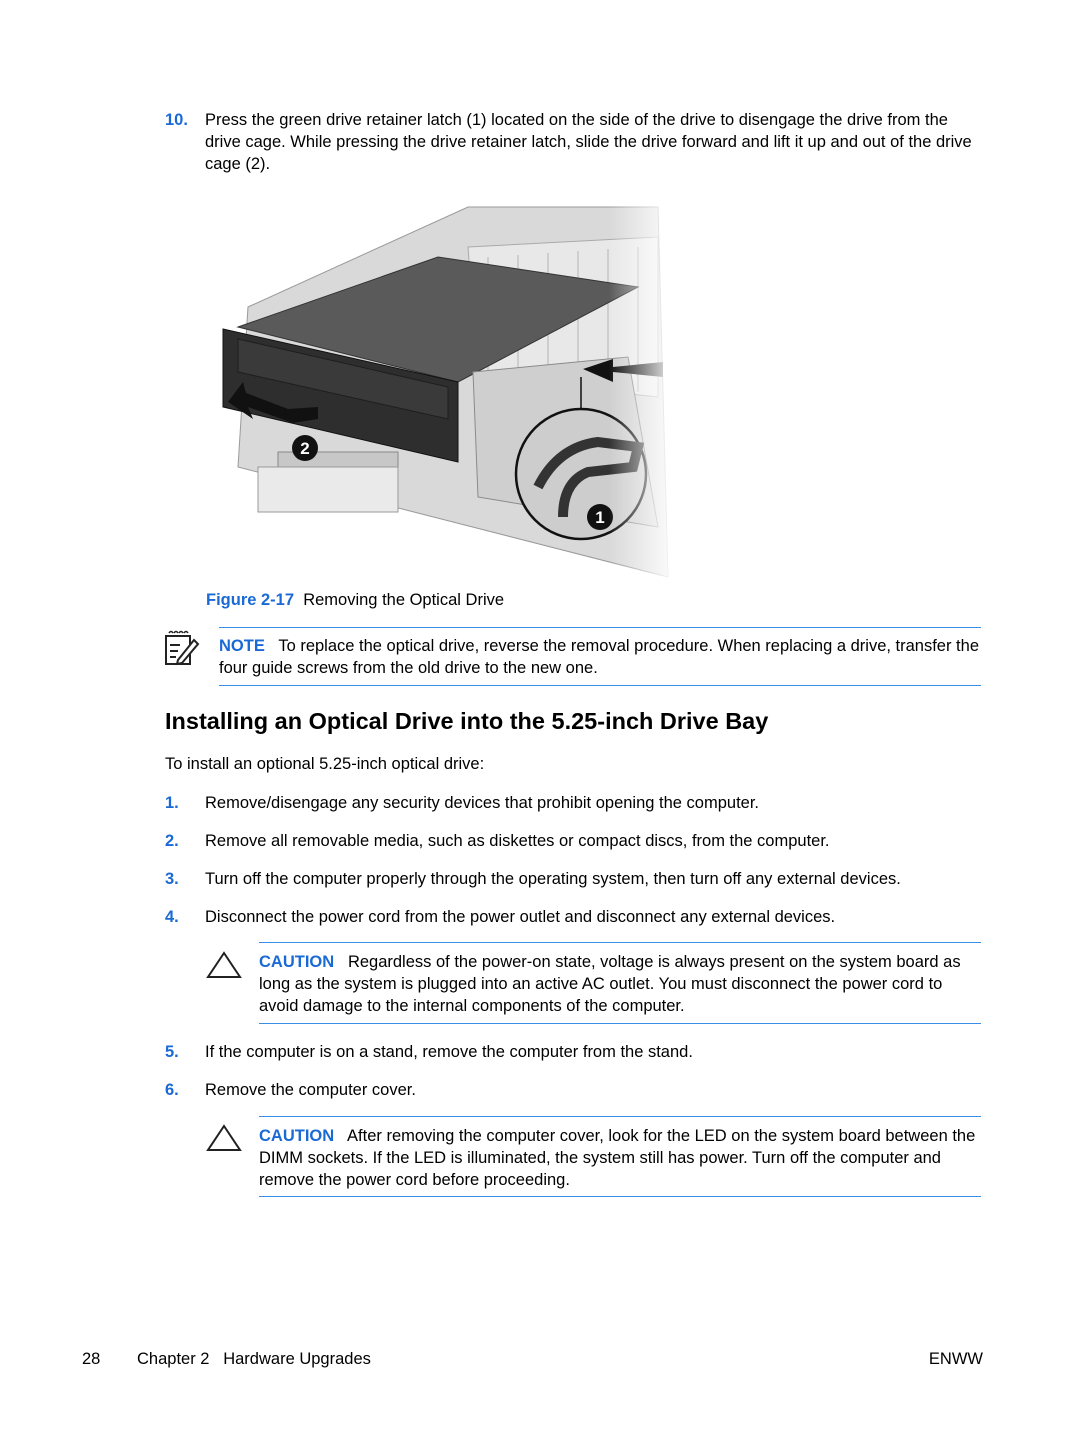  What do you see at coordinates (620, 1116) in the screenshot?
I see `caution-2-top-rule` at bounding box center [620, 1116].